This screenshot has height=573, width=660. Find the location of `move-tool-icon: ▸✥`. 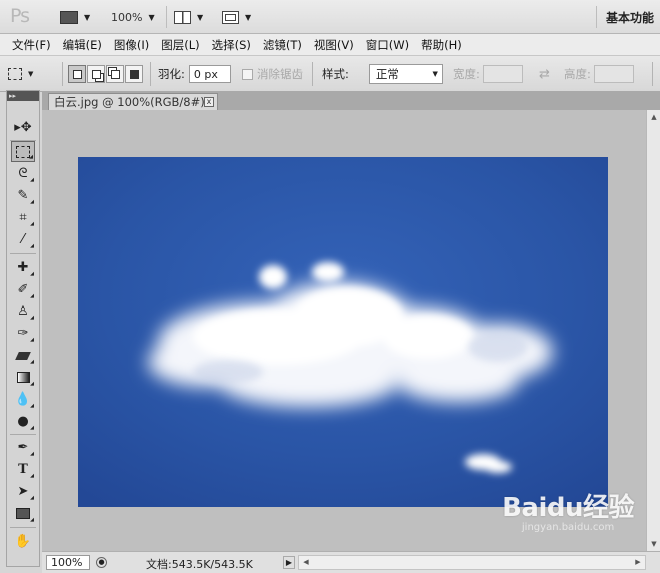

move-tool-icon: ▸✥ is located at coordinates (23, 127).